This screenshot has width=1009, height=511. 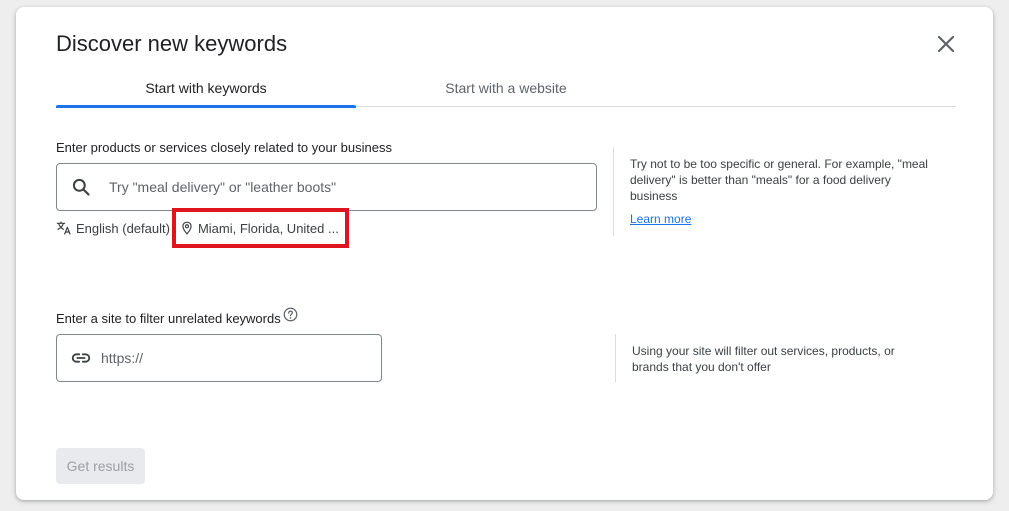 I want to click on close-button, so click(x=946, y=44).